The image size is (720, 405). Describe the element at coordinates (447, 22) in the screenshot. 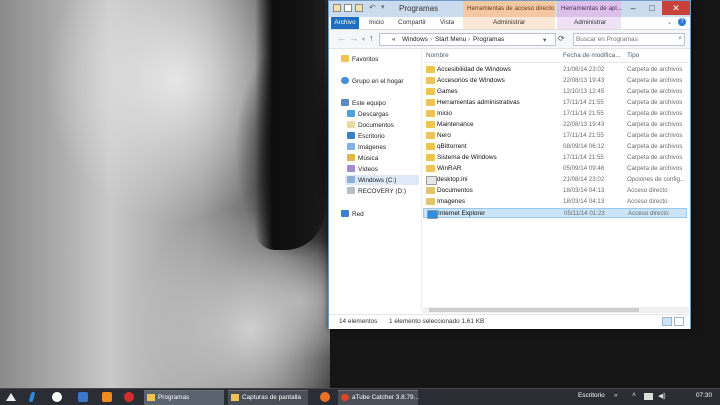

I see `tab-vista: Vista` at that location.